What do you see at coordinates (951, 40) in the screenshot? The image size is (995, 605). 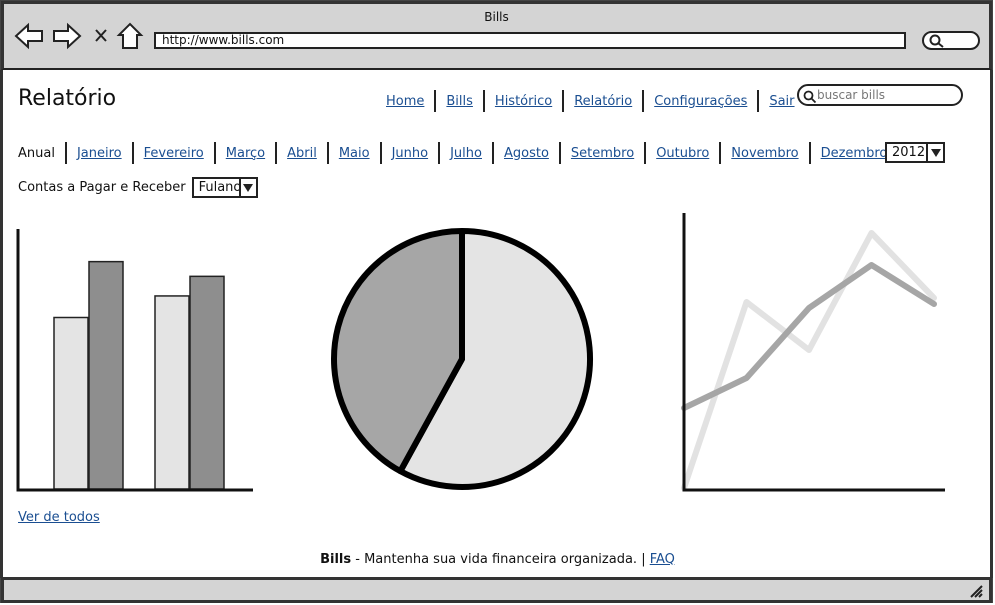 I see `browser-search-field` at bounding box center [951, 40].